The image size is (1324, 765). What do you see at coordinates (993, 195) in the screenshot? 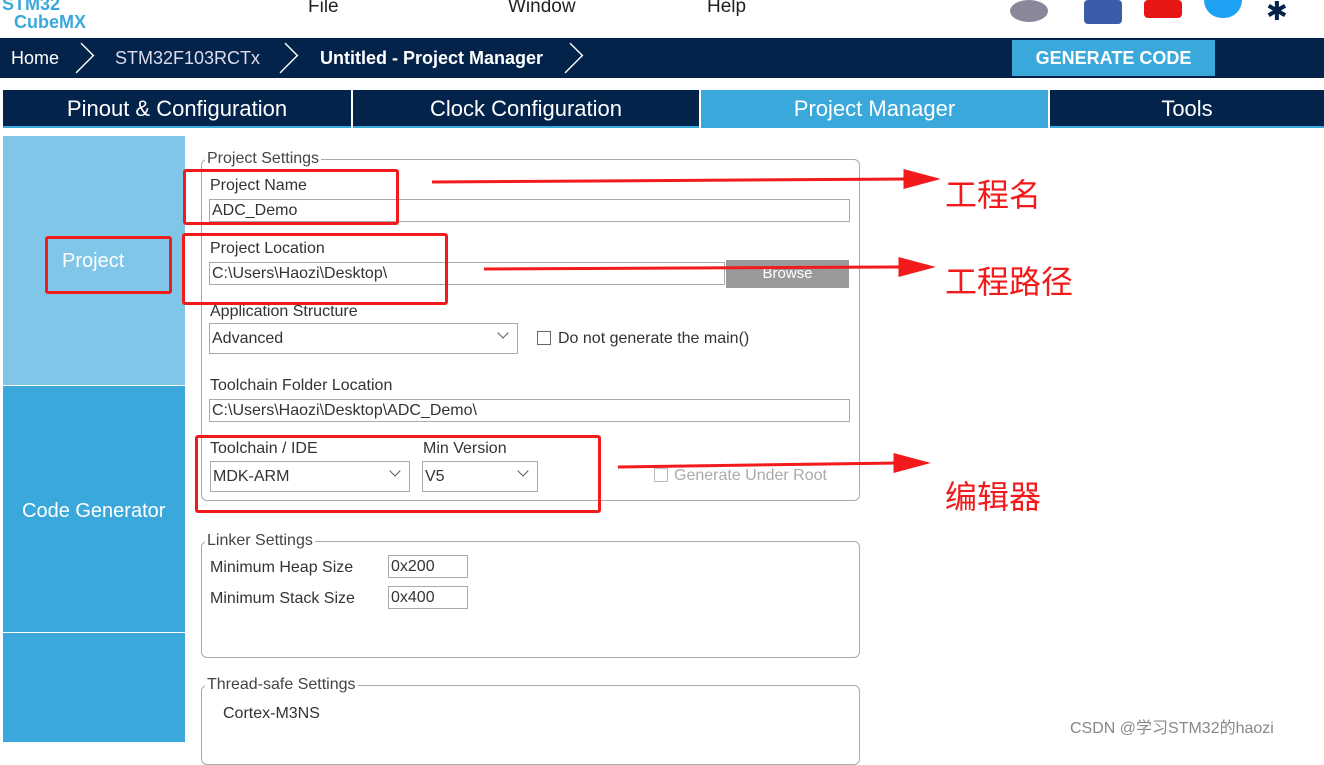
I see `annotation-label: 工程名` at bounding box center [993, 195].